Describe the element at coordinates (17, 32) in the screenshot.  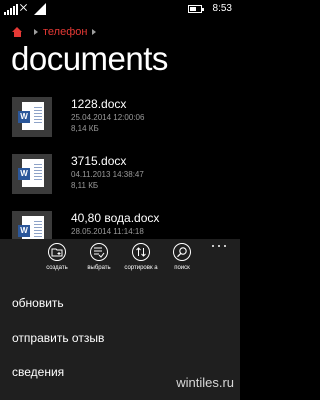
I see `home-icon` at that location.